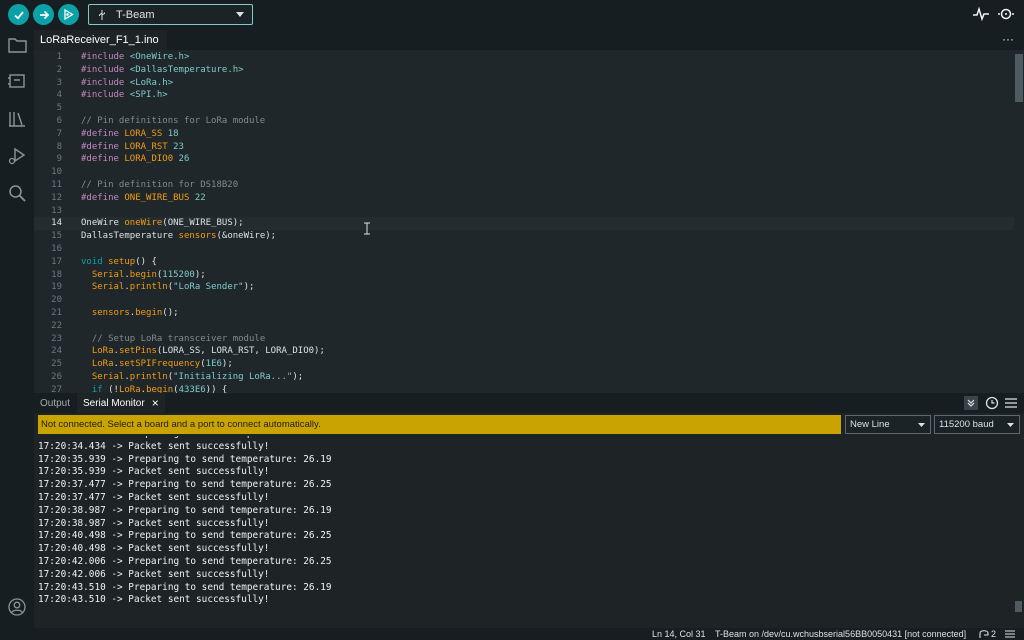  I want to click on debug-button, so click(68, 14).